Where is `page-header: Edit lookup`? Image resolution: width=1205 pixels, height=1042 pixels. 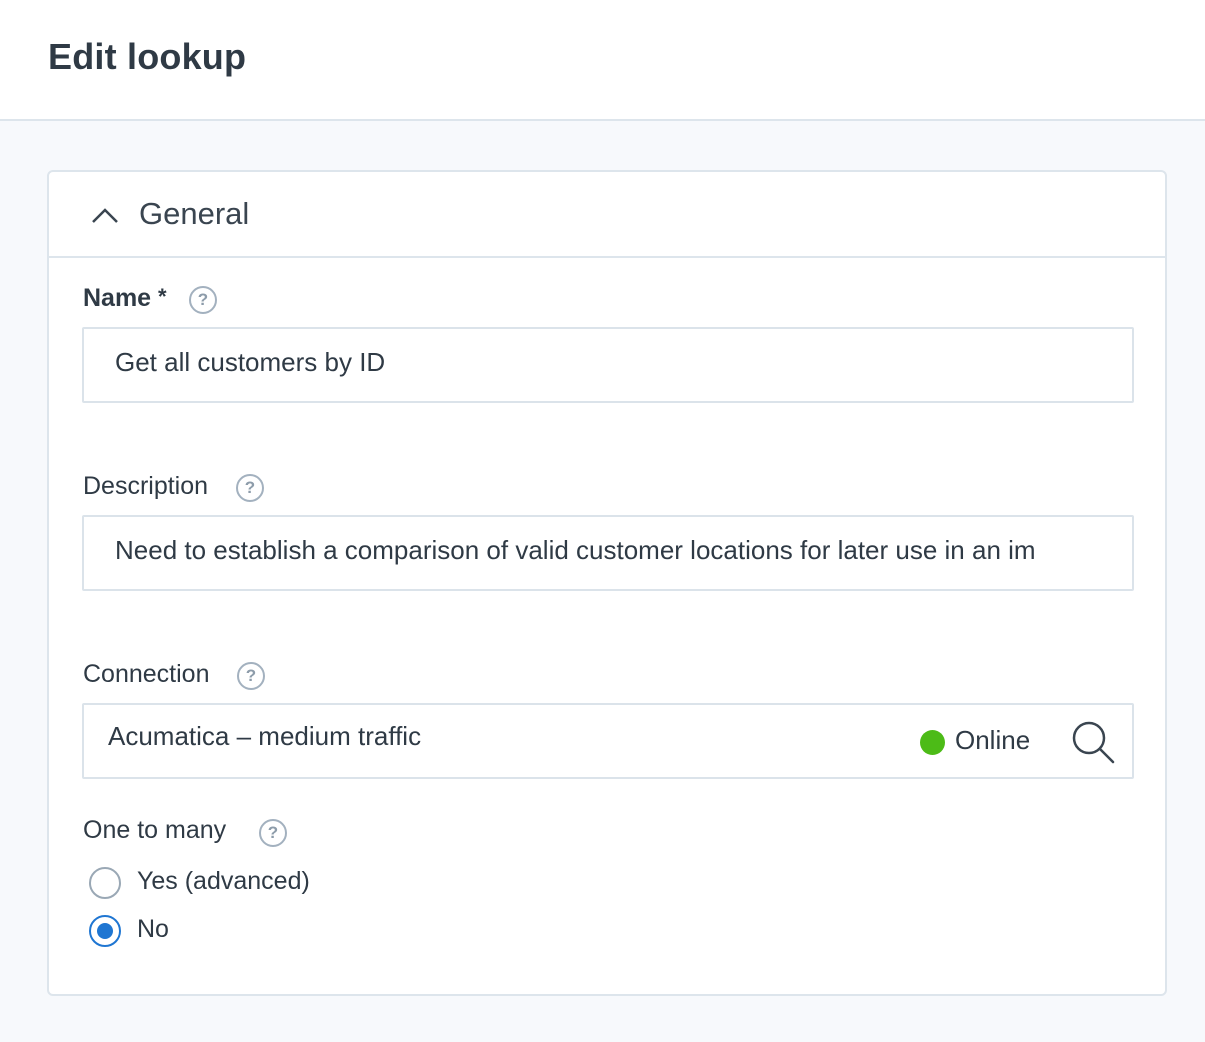
page-header: Edit lookup is located at coordinates (602, 60).